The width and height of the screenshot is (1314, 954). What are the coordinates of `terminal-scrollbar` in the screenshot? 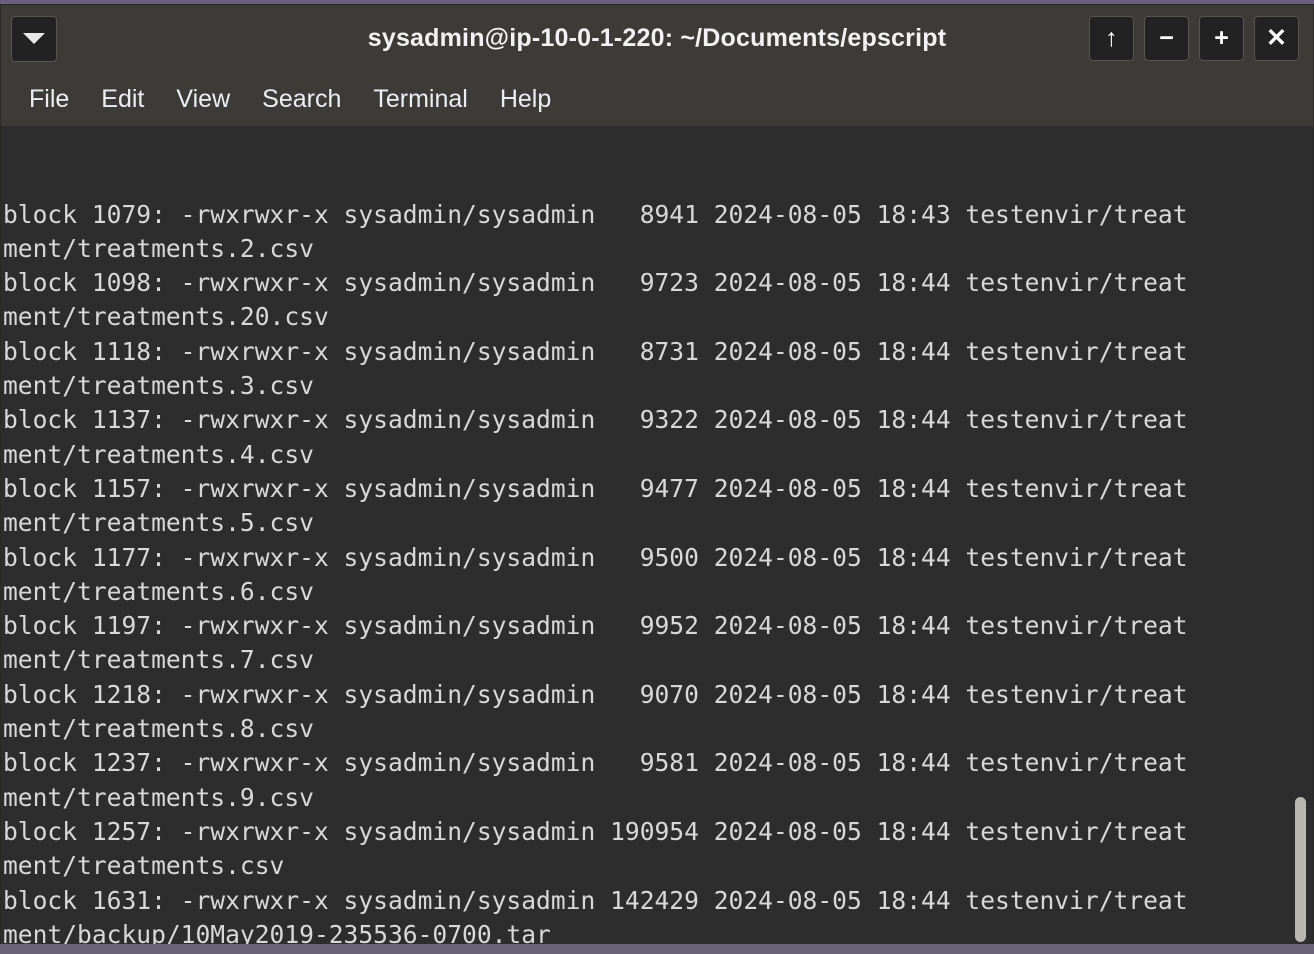 It's located at (1300, 536).